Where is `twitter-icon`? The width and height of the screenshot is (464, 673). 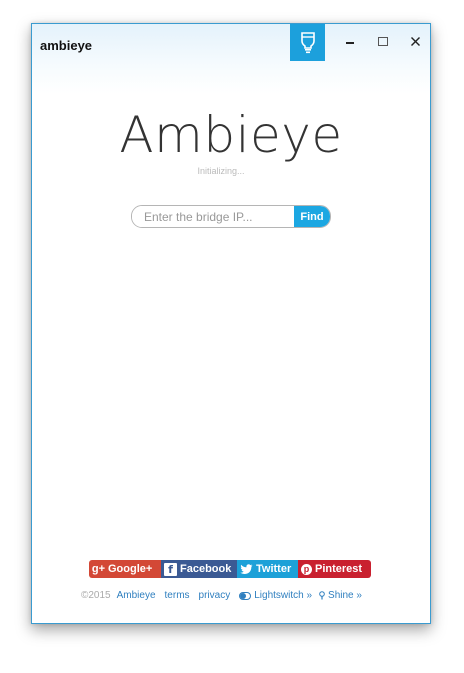 twitter-icon is located at coordinates (246, 568).